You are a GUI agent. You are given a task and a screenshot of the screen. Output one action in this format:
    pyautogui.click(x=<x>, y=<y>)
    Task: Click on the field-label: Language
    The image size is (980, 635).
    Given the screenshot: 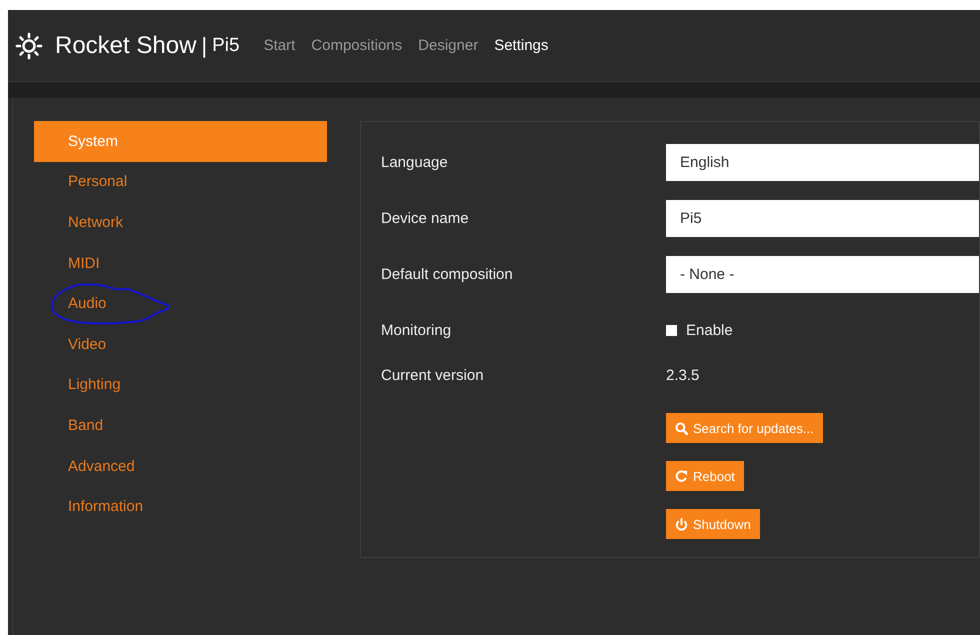 What is the action you would take?
    pyautogui.click(x=415, y=162)
    